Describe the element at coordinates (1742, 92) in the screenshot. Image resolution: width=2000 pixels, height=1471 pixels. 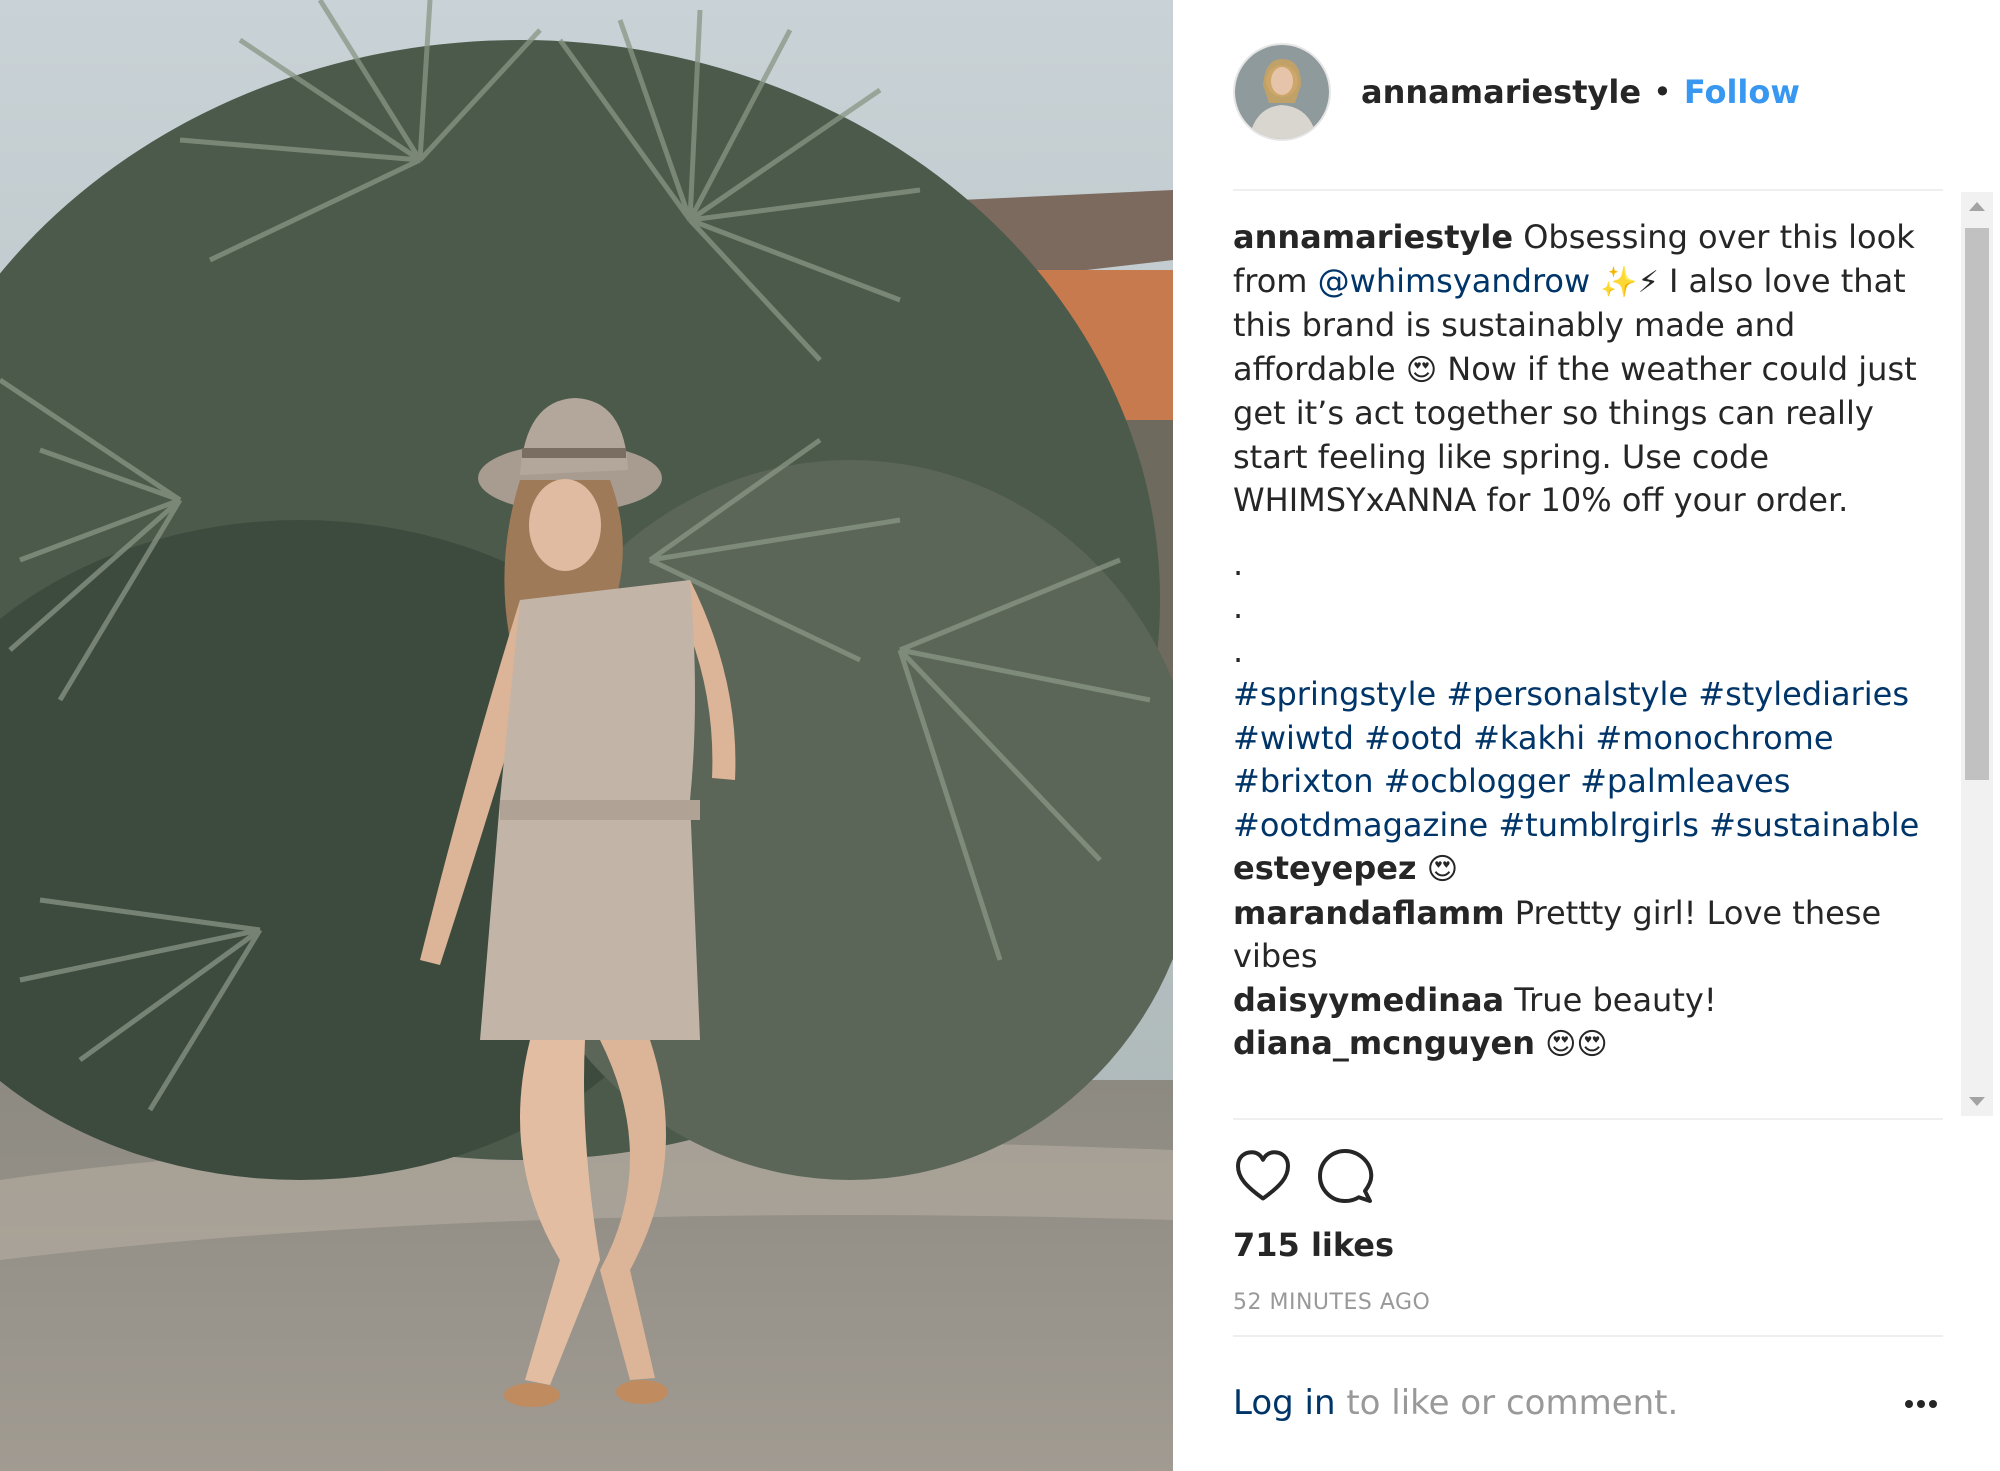
I see `follow-button: Follow` at that location.